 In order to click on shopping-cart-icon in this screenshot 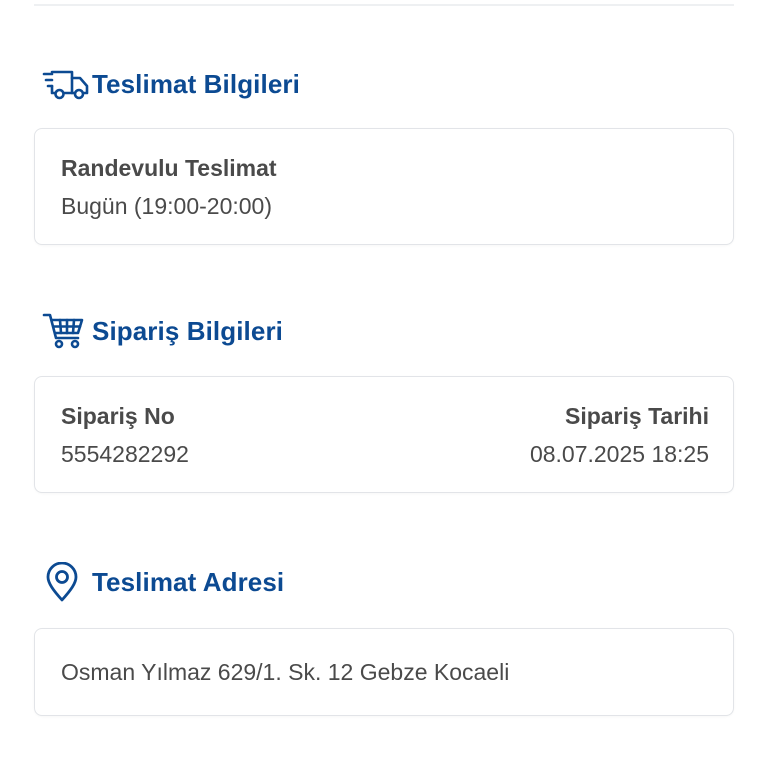, I will do `click(67, 331)`.